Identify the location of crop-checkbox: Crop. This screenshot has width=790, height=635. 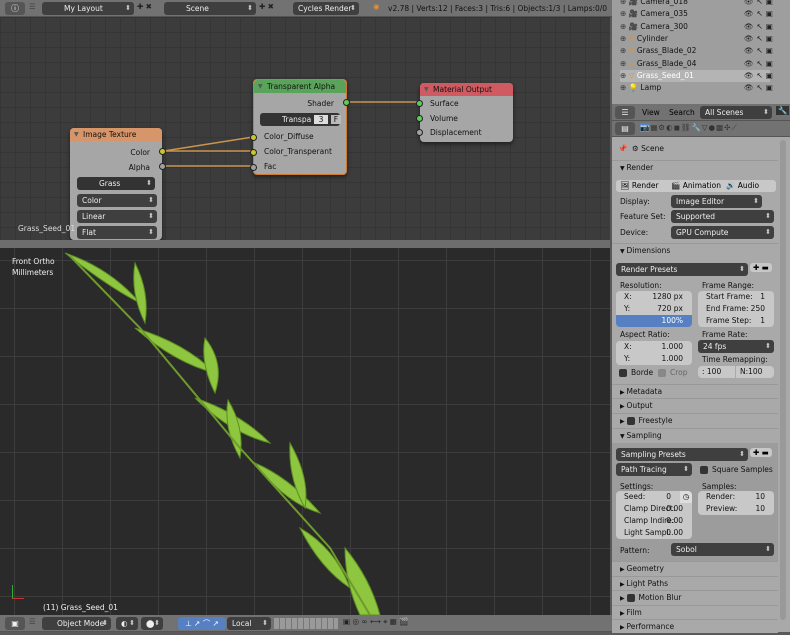
(673, 372).